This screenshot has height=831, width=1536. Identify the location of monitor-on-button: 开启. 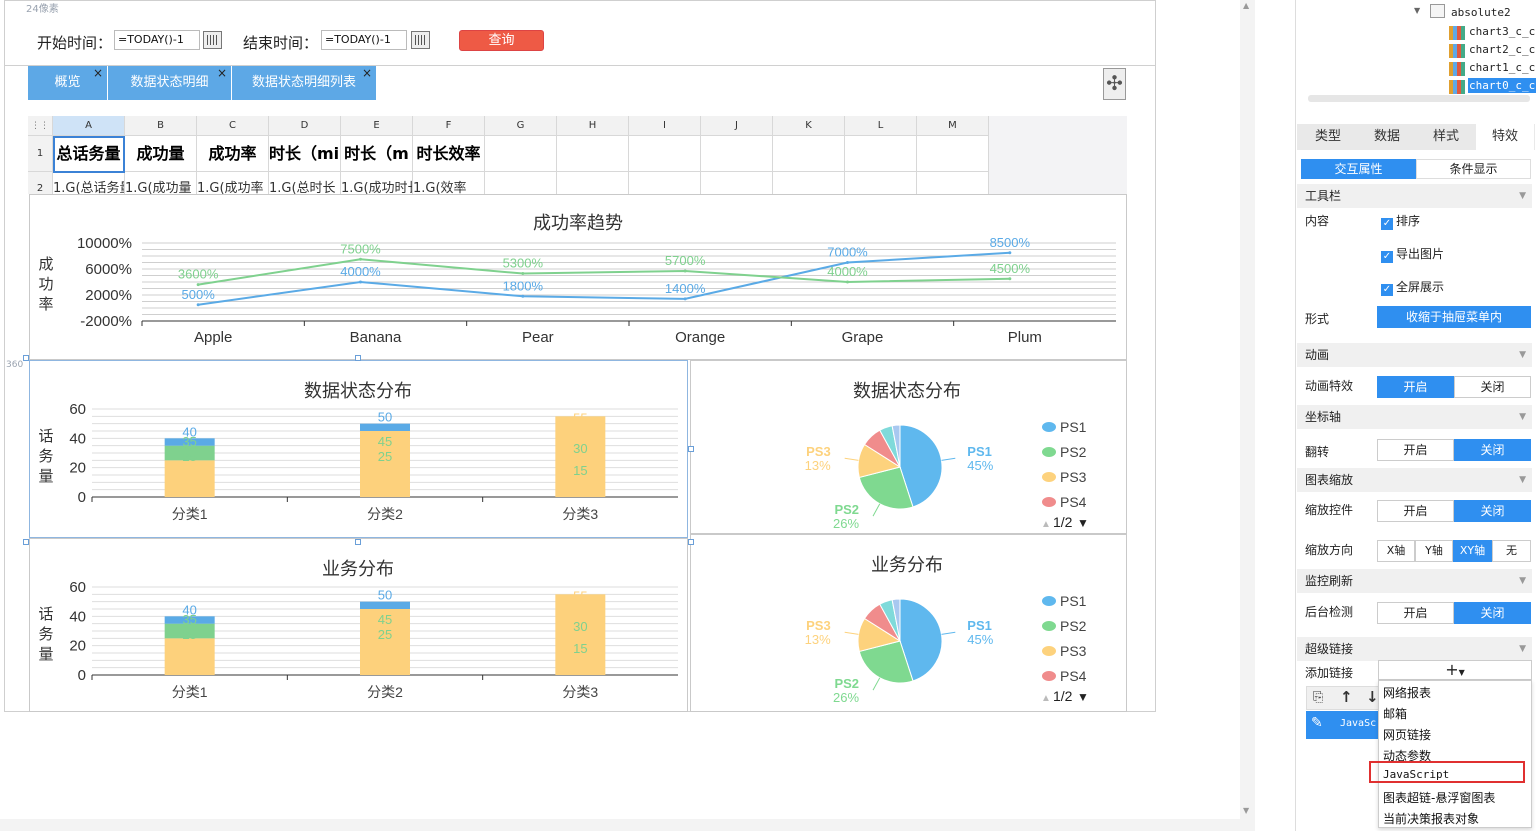
(1415, 613).